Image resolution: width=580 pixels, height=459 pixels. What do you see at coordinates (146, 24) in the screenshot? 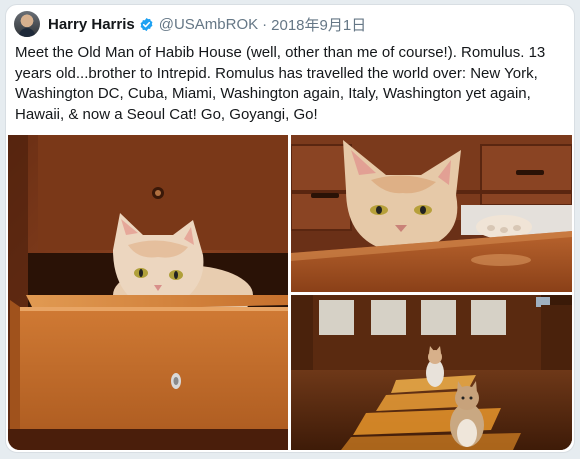
I see `verified-badge-icon` at bounding box center [146, 24].